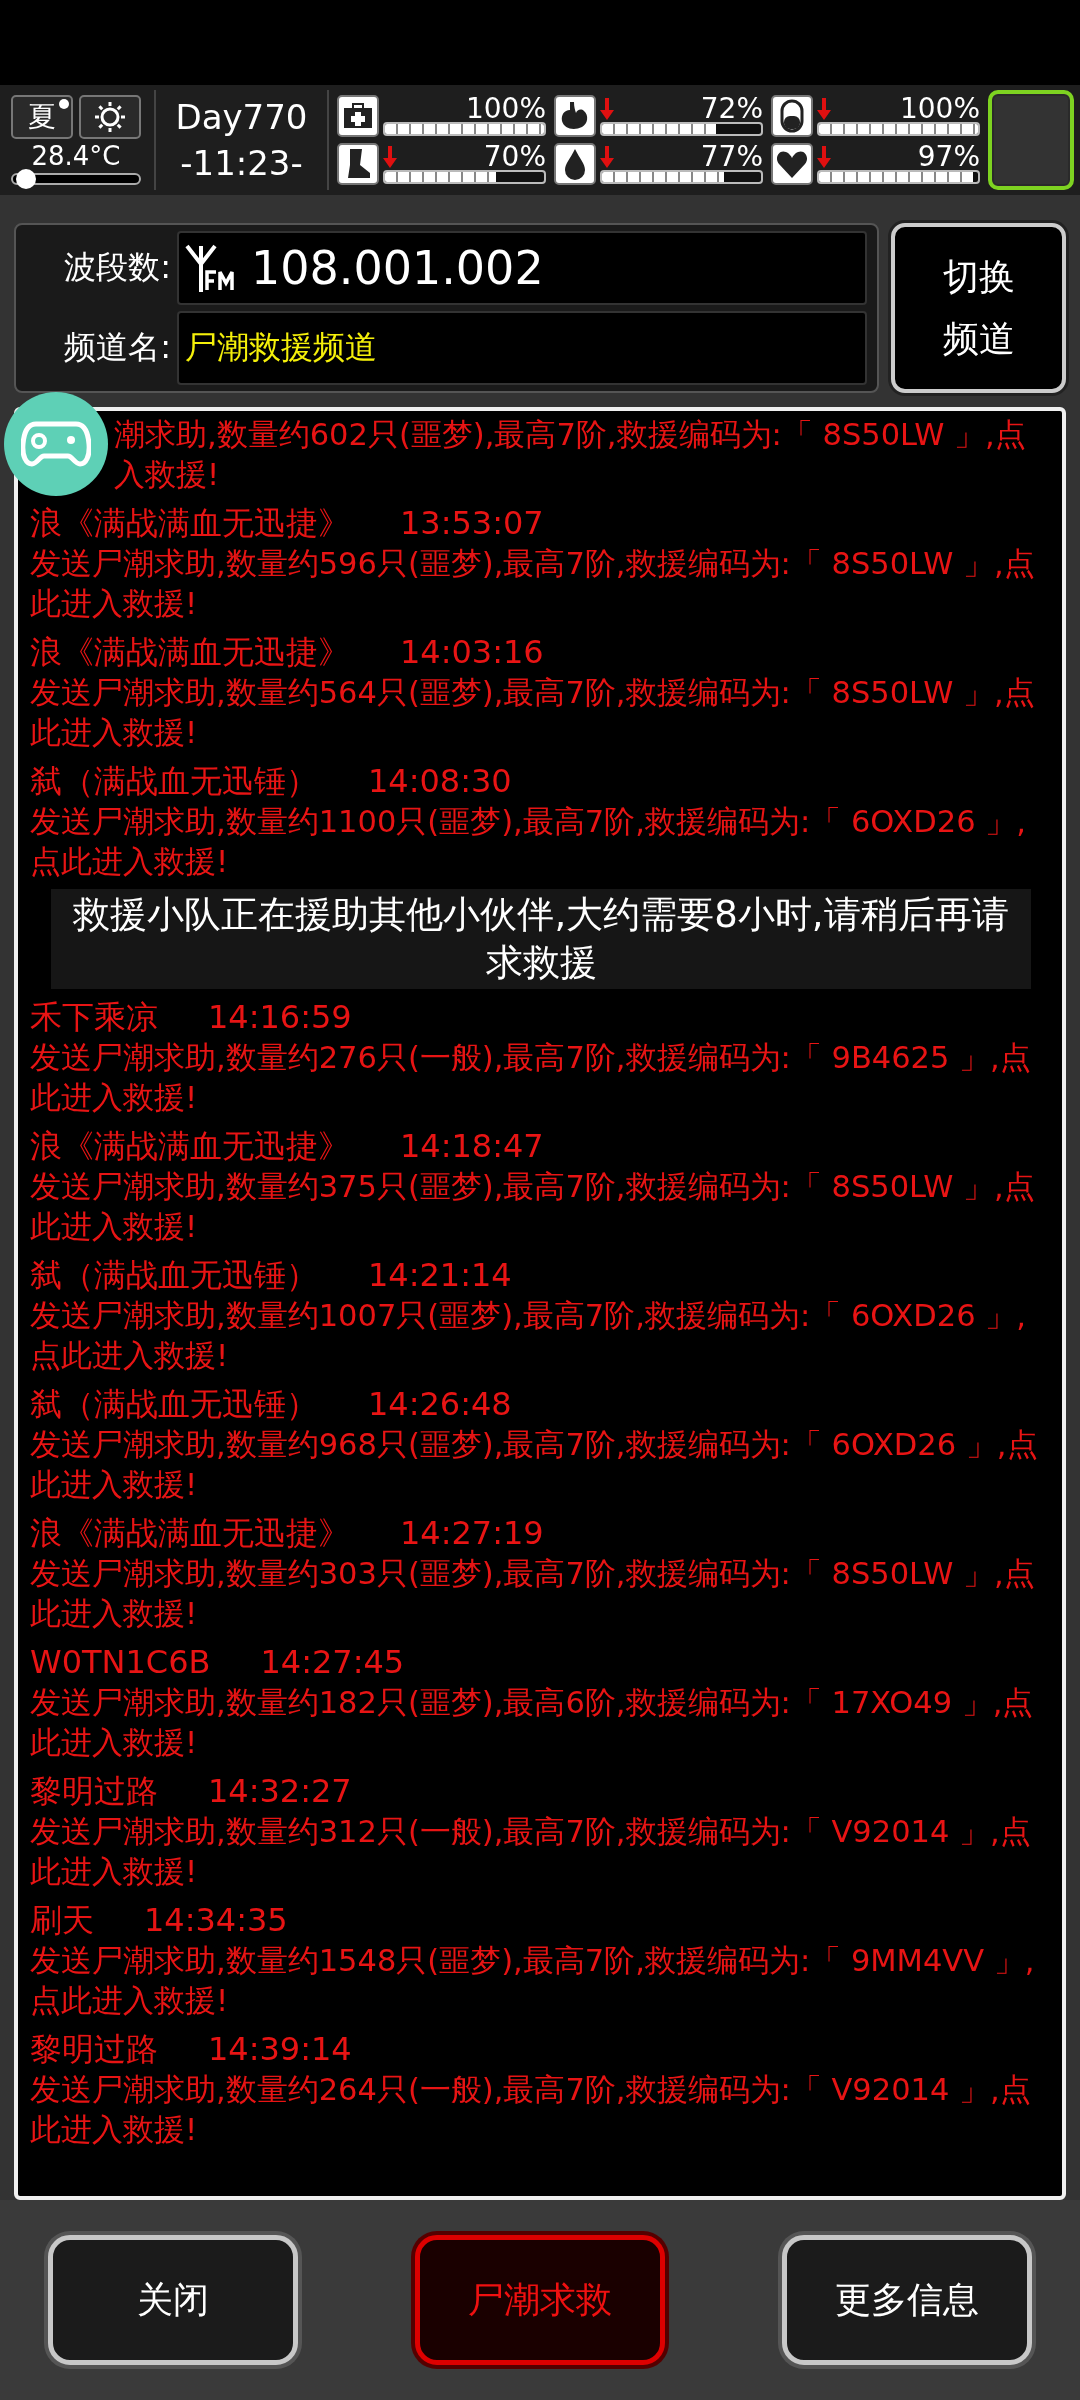 Image resolution: width=1080 pixels, height=2400 pixels. I want to click on channel-name: 尸潮救援频道, so click(281, 347).